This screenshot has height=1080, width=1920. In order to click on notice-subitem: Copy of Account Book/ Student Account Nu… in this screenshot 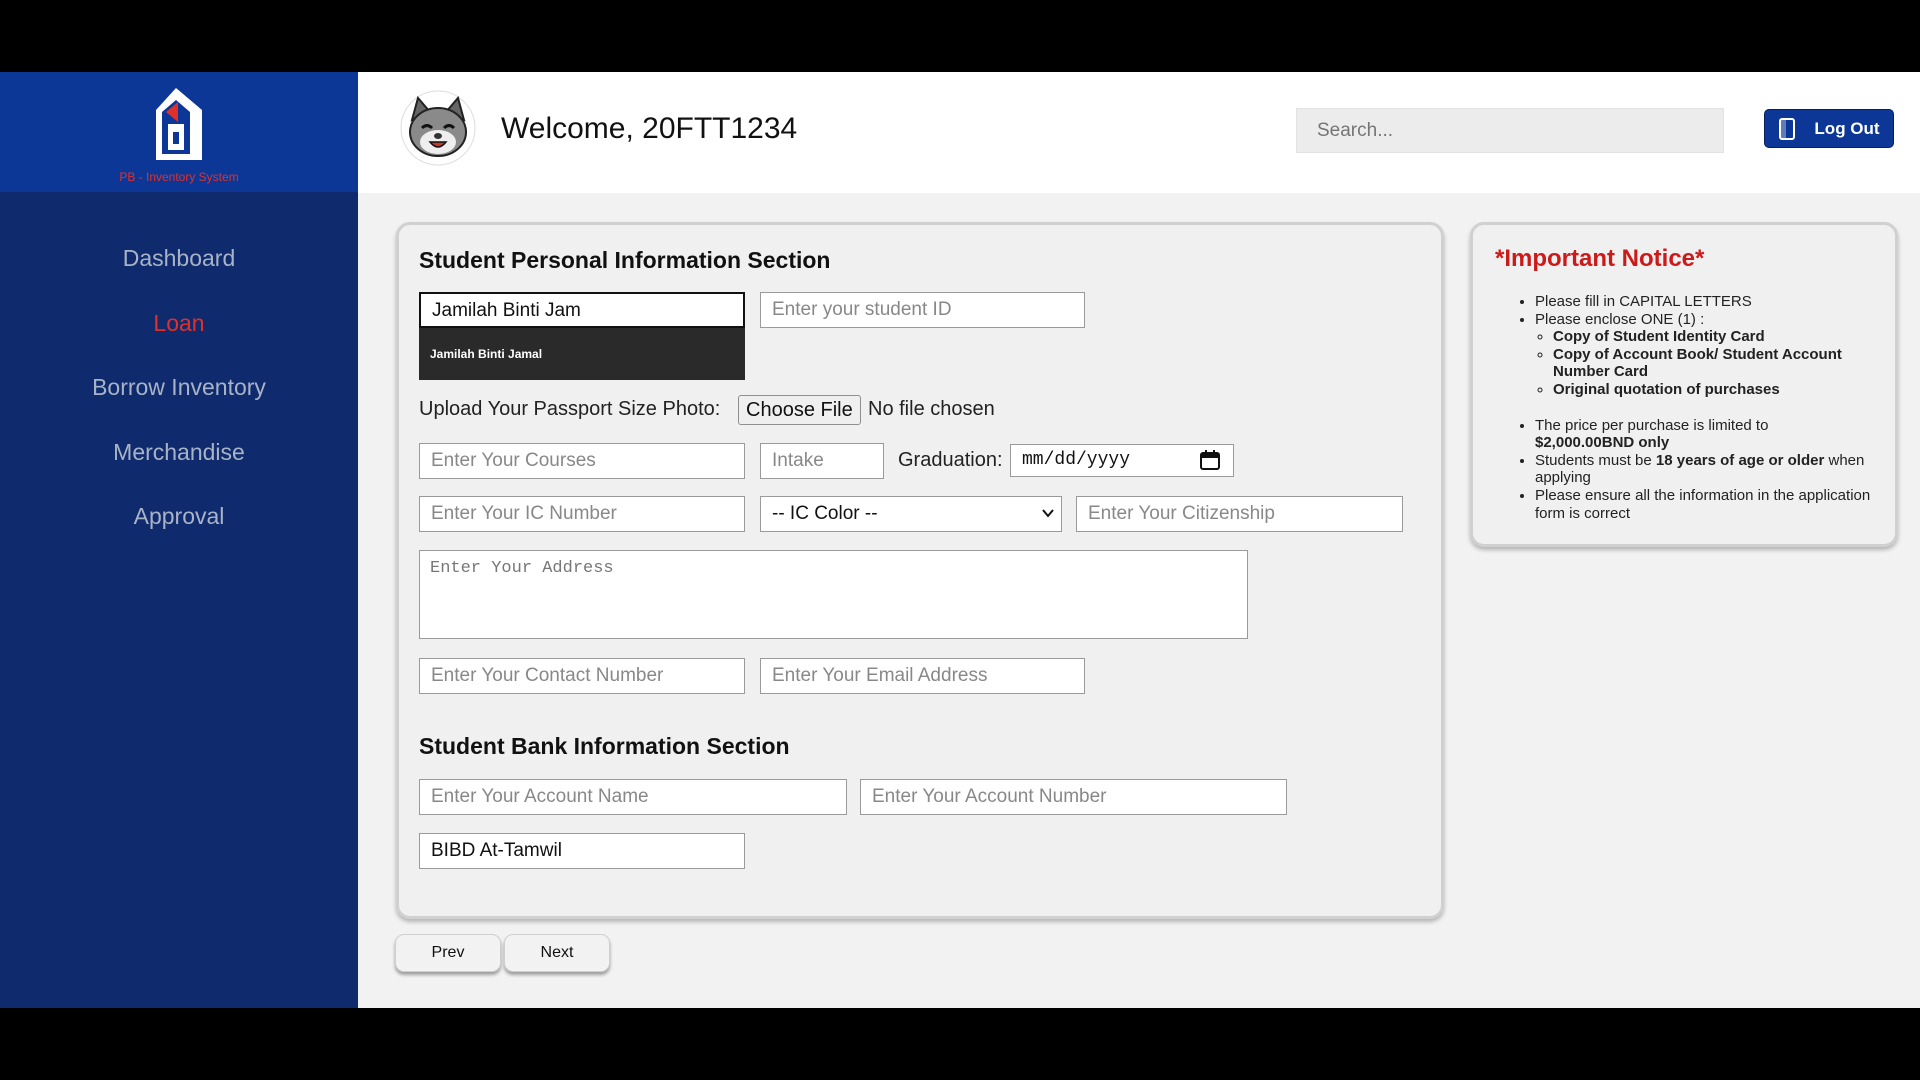, I will do `click(1718, 363)`.